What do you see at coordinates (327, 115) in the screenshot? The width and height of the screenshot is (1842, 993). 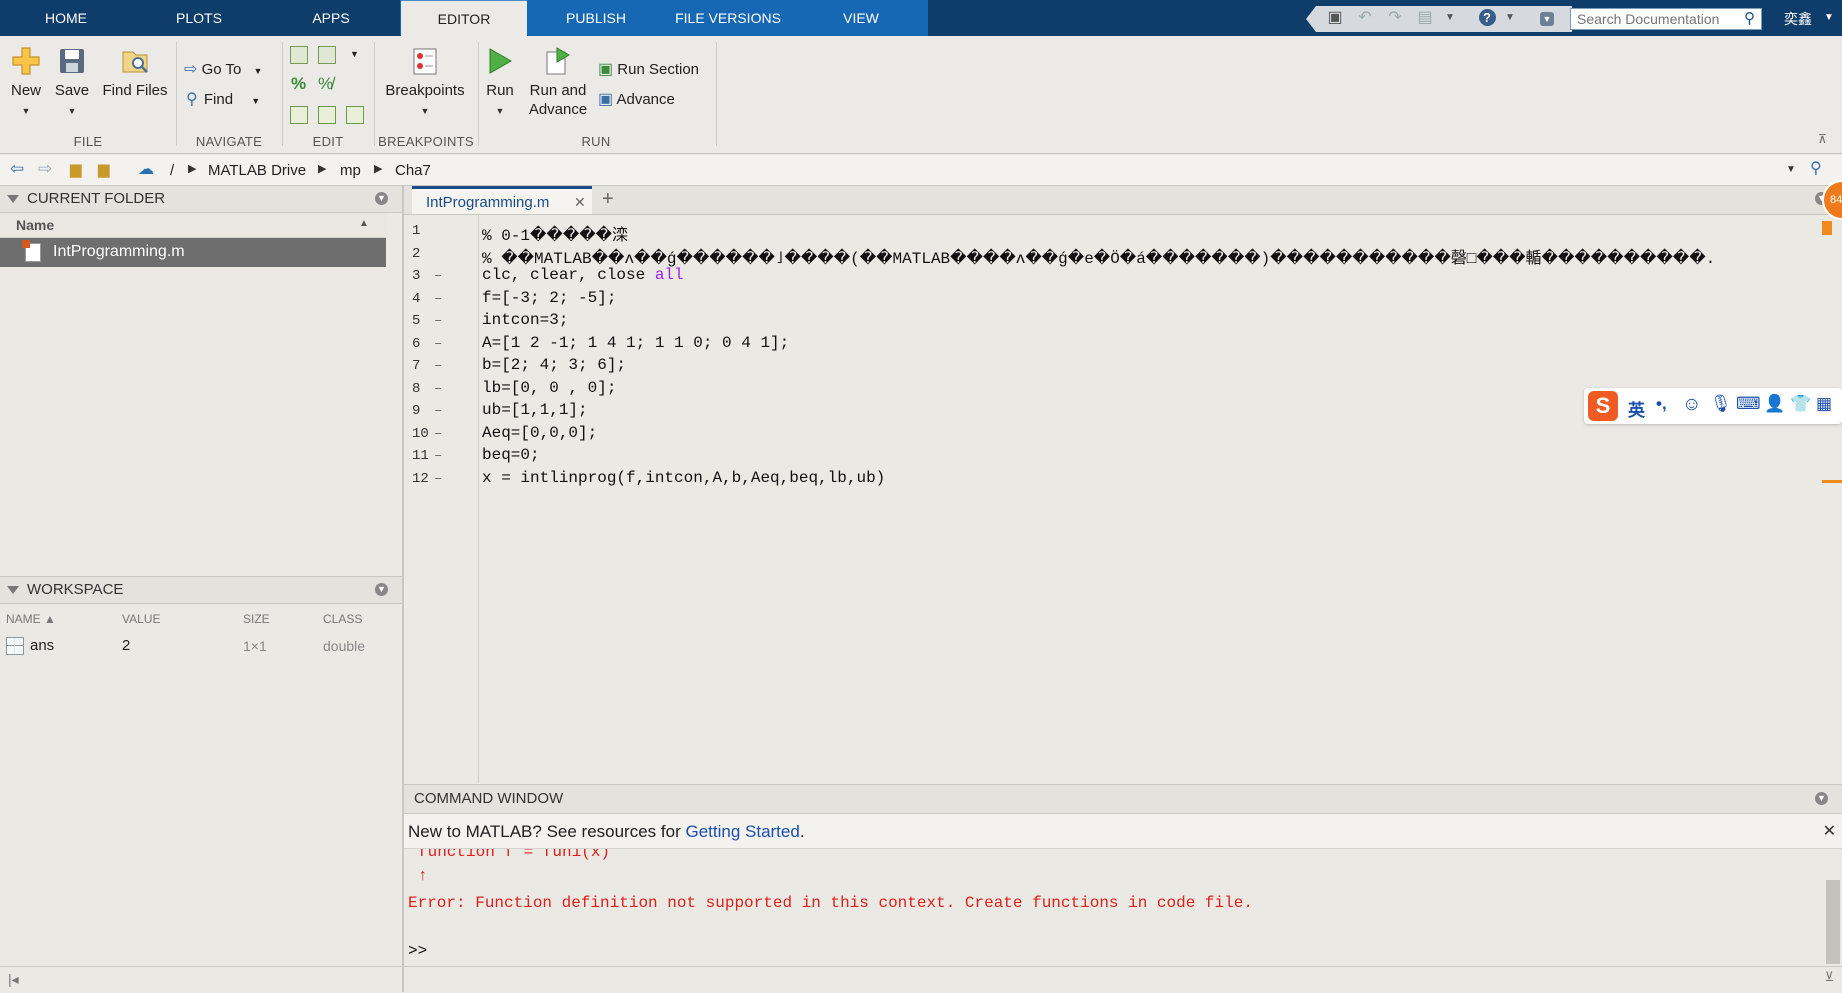 I see `decrease-indent-icon` at bounding box center [327, 115].